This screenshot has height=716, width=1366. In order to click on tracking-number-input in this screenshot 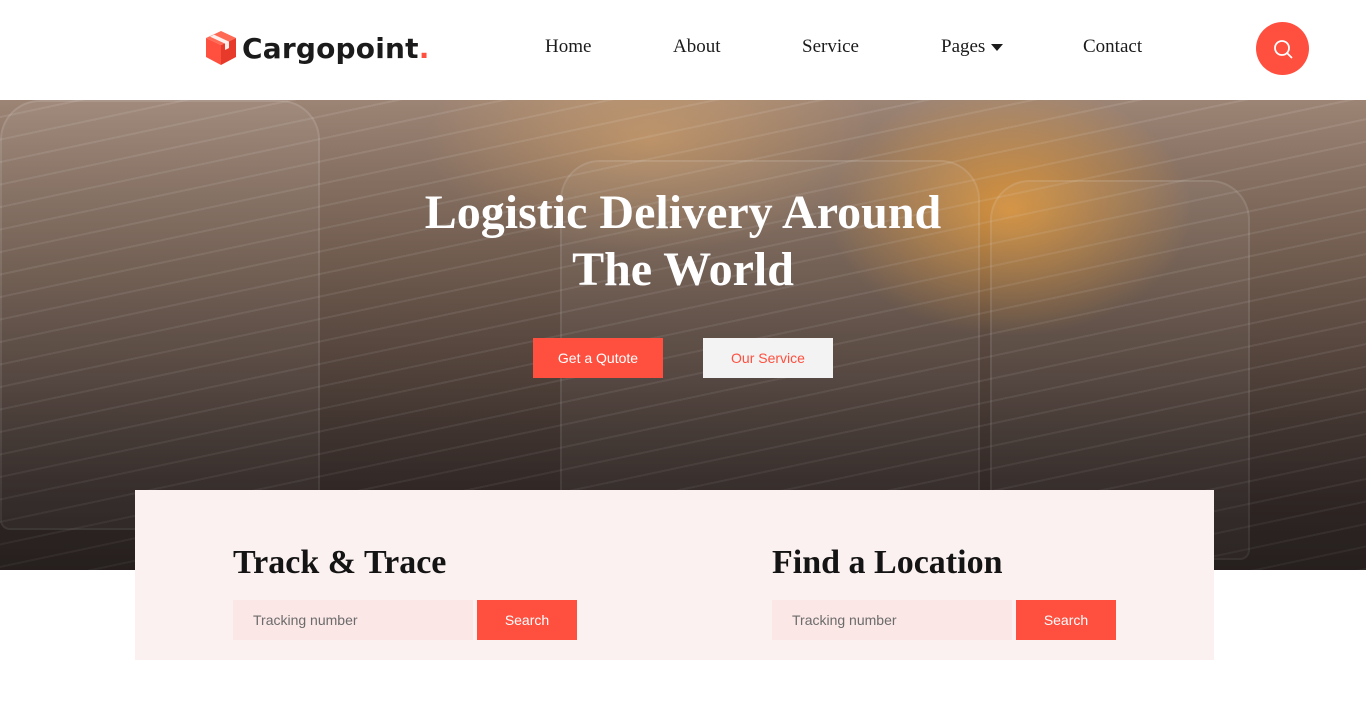, I will do `click(353, 620)`.